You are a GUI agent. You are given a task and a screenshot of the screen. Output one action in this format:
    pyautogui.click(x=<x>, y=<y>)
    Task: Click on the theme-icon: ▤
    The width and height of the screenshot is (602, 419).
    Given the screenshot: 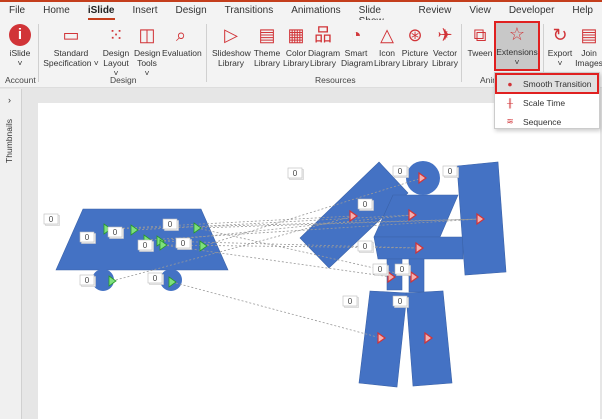 What is the action you would take?
    pyautogui.click(x=267, y=35)
    